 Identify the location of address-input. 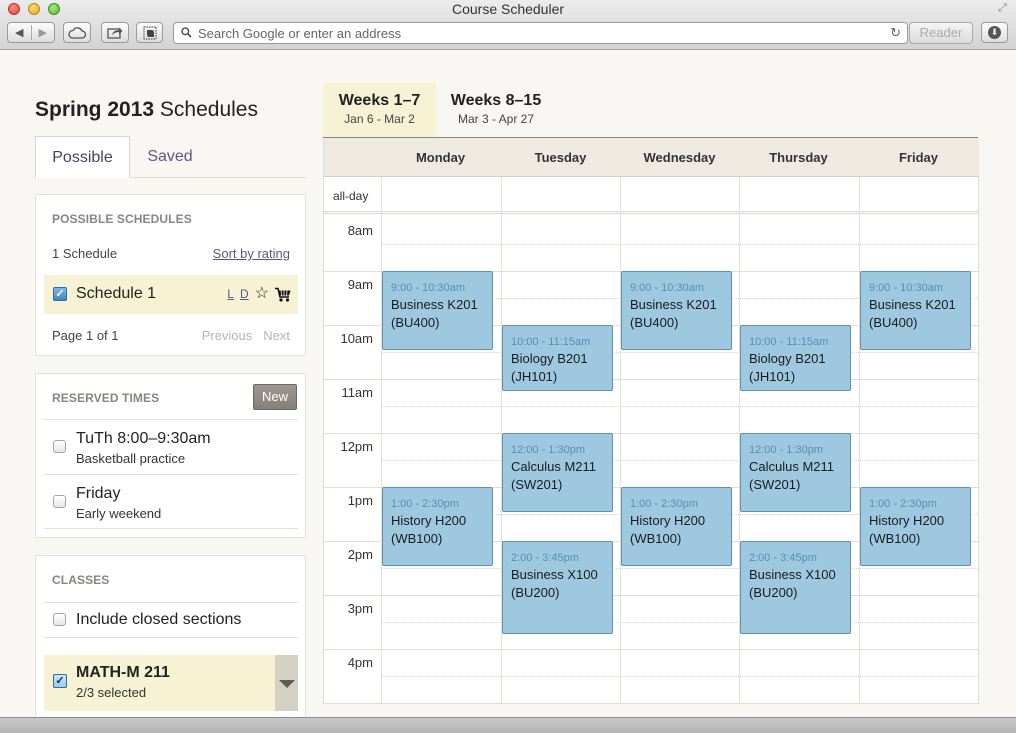
(538, 33).